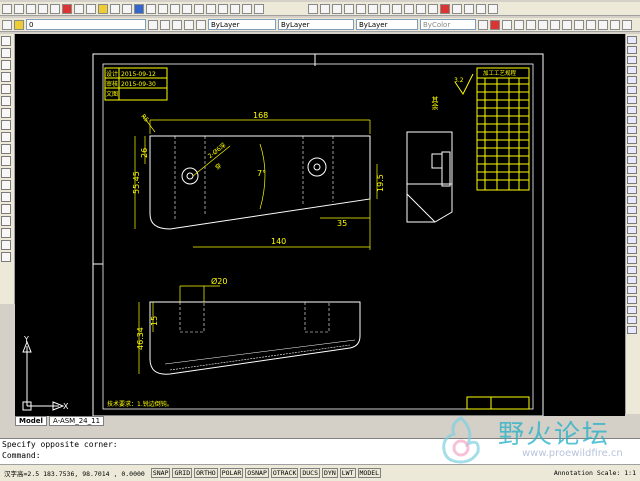 The width and height of the screenshot is (640, 481). What do you see at coordinates (591, 24) in the screenshot?
I see `stretch-icon` at bounding box center [591, 24].